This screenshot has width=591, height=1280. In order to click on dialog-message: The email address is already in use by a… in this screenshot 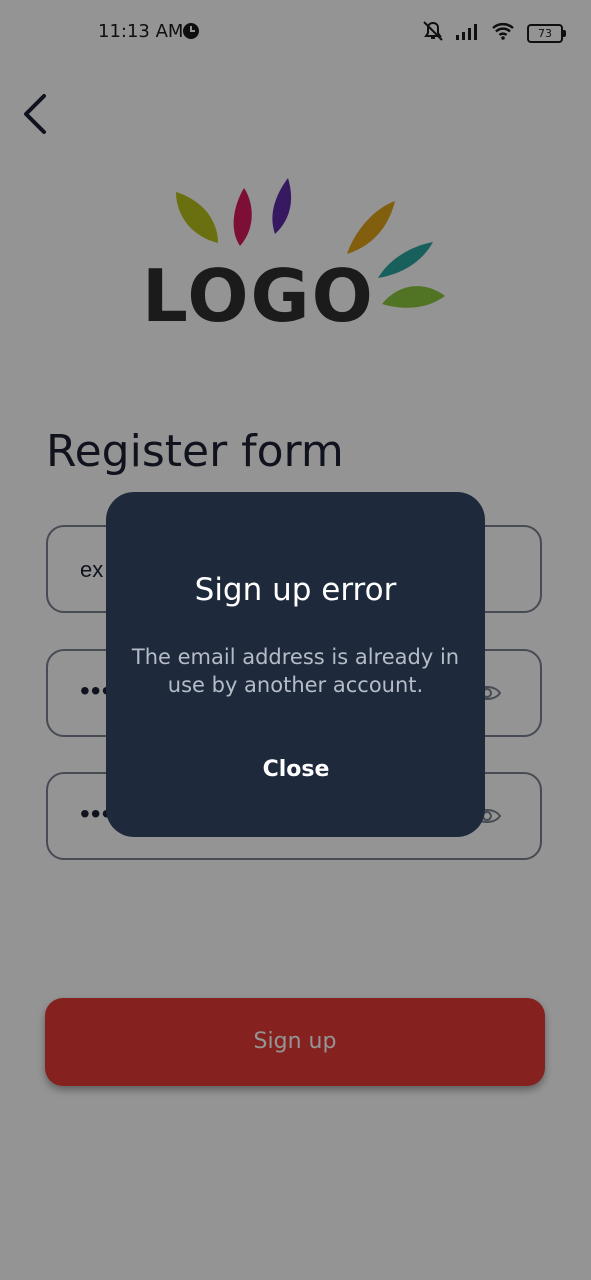, I will do `click(295, 671)`.